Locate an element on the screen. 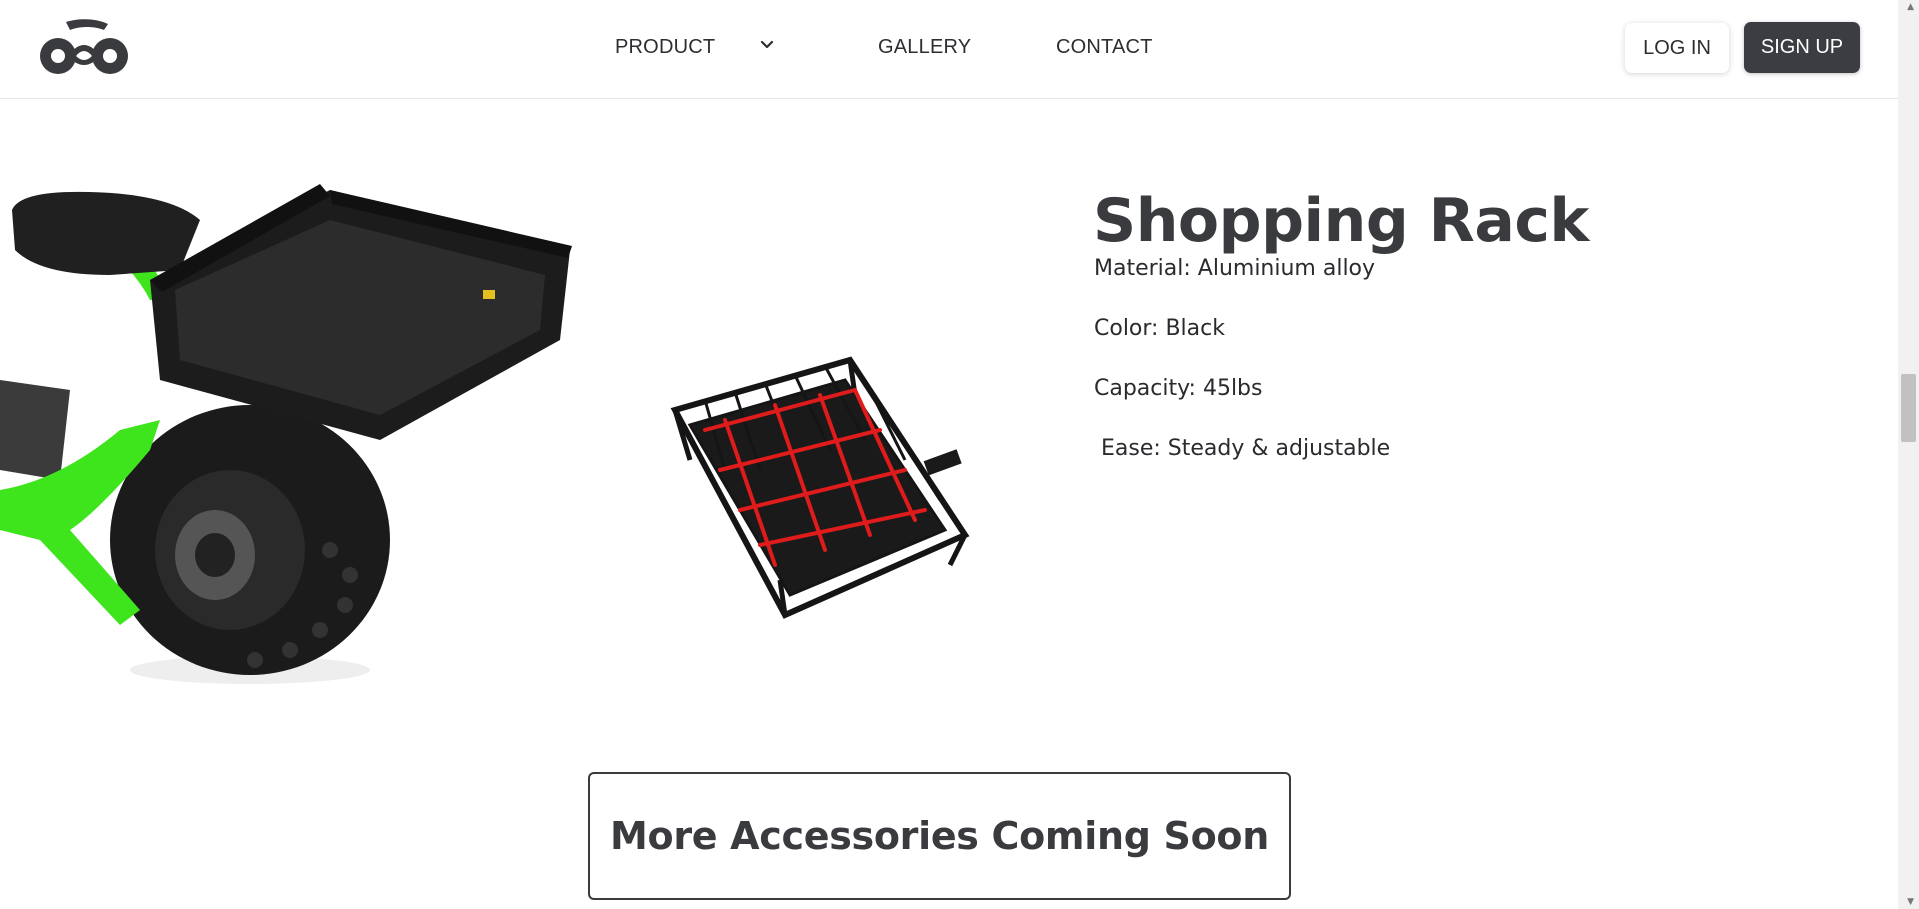 This screenshot has height=909, width=1919. nav-contact: CONTACT is located at coordinates (1104, 47).